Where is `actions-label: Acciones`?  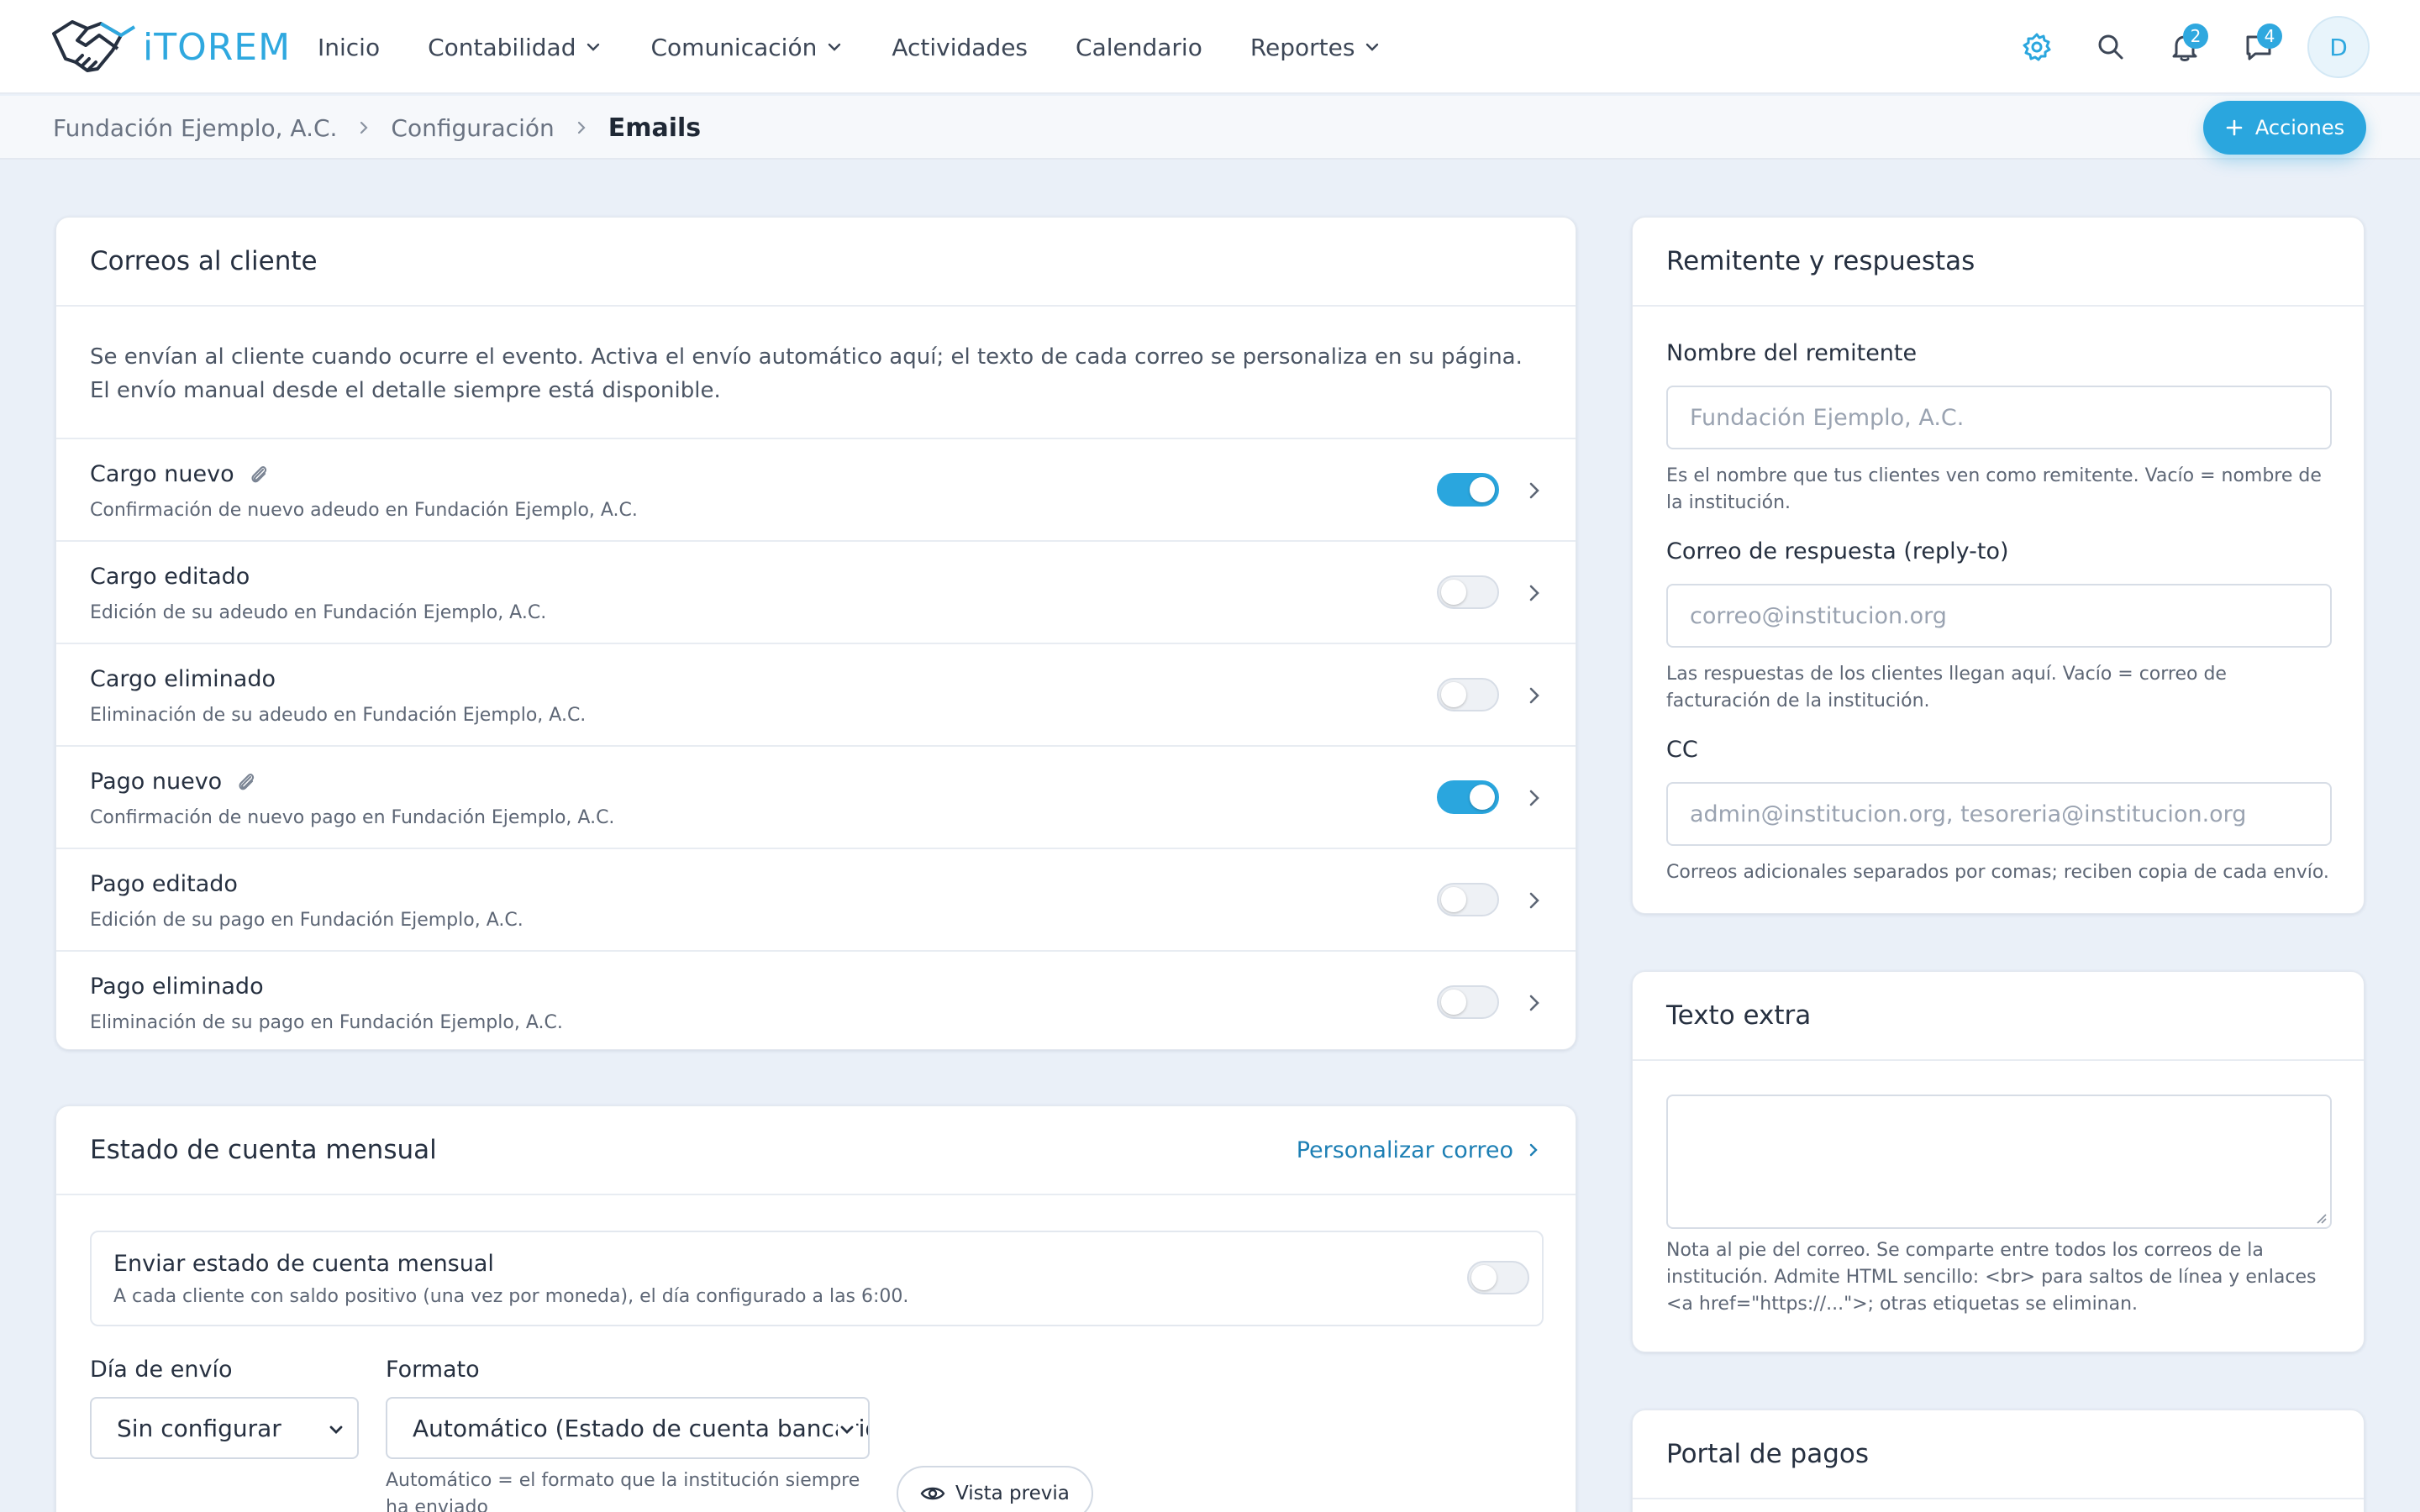
actions-label: Acciones is located at coordinates (2299, 127).